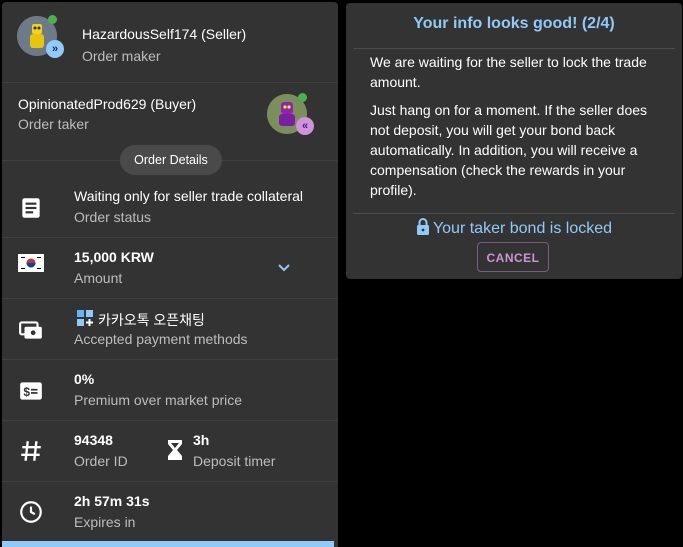  Describe the element at coordinates (234, 461) in the screenshot. I see `deposit-timer-label: Deposit timer` at that location.